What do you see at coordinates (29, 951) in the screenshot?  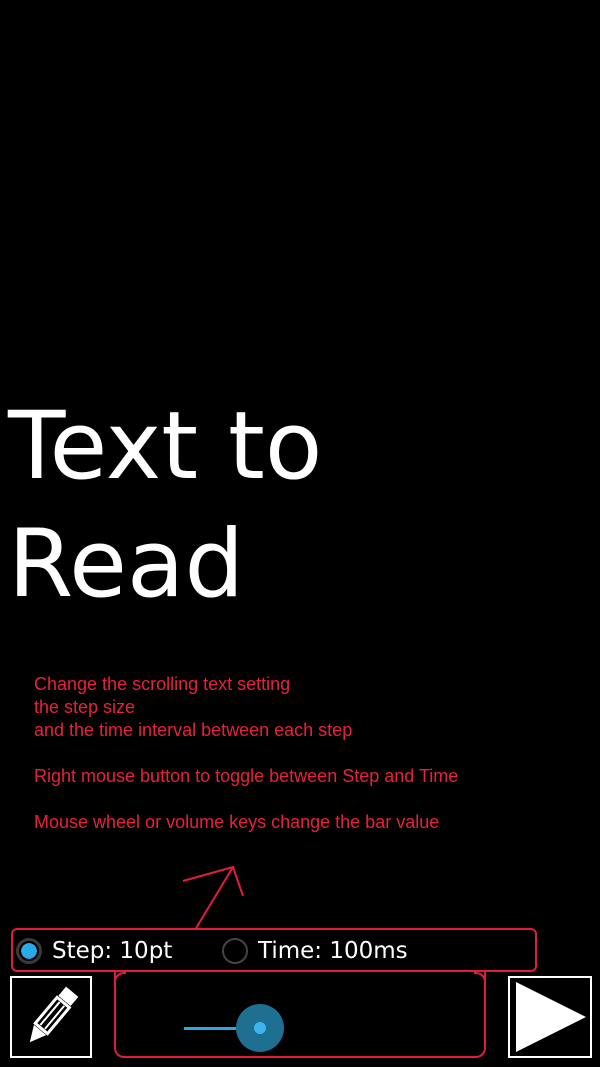 I see `radio-checked-icon` at bounding box center [29, 951].